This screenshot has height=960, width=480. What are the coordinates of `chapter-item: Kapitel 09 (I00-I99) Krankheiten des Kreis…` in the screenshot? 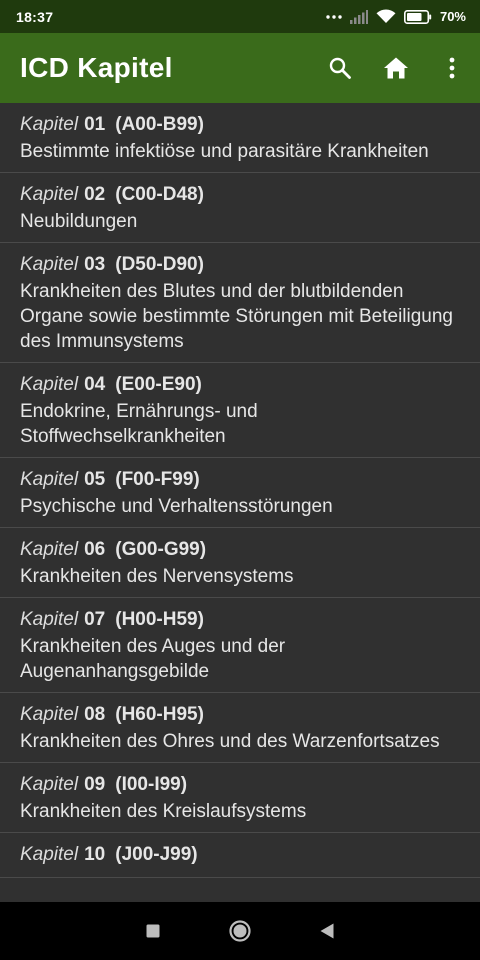 It's located at (240, 798).